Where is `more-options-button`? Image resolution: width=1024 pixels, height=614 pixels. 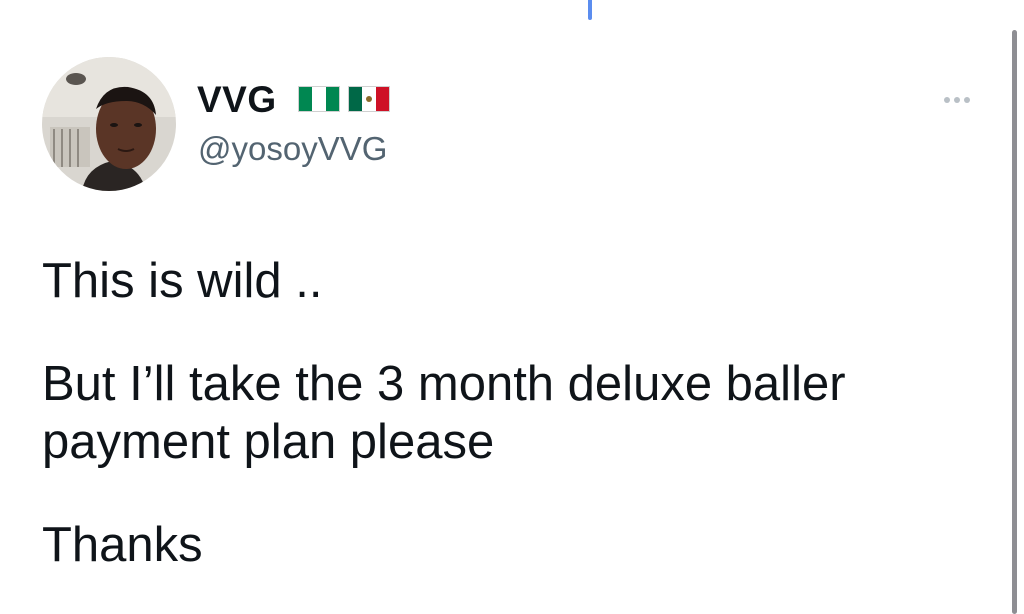 more-options-button is located at coordinates (957, 100).